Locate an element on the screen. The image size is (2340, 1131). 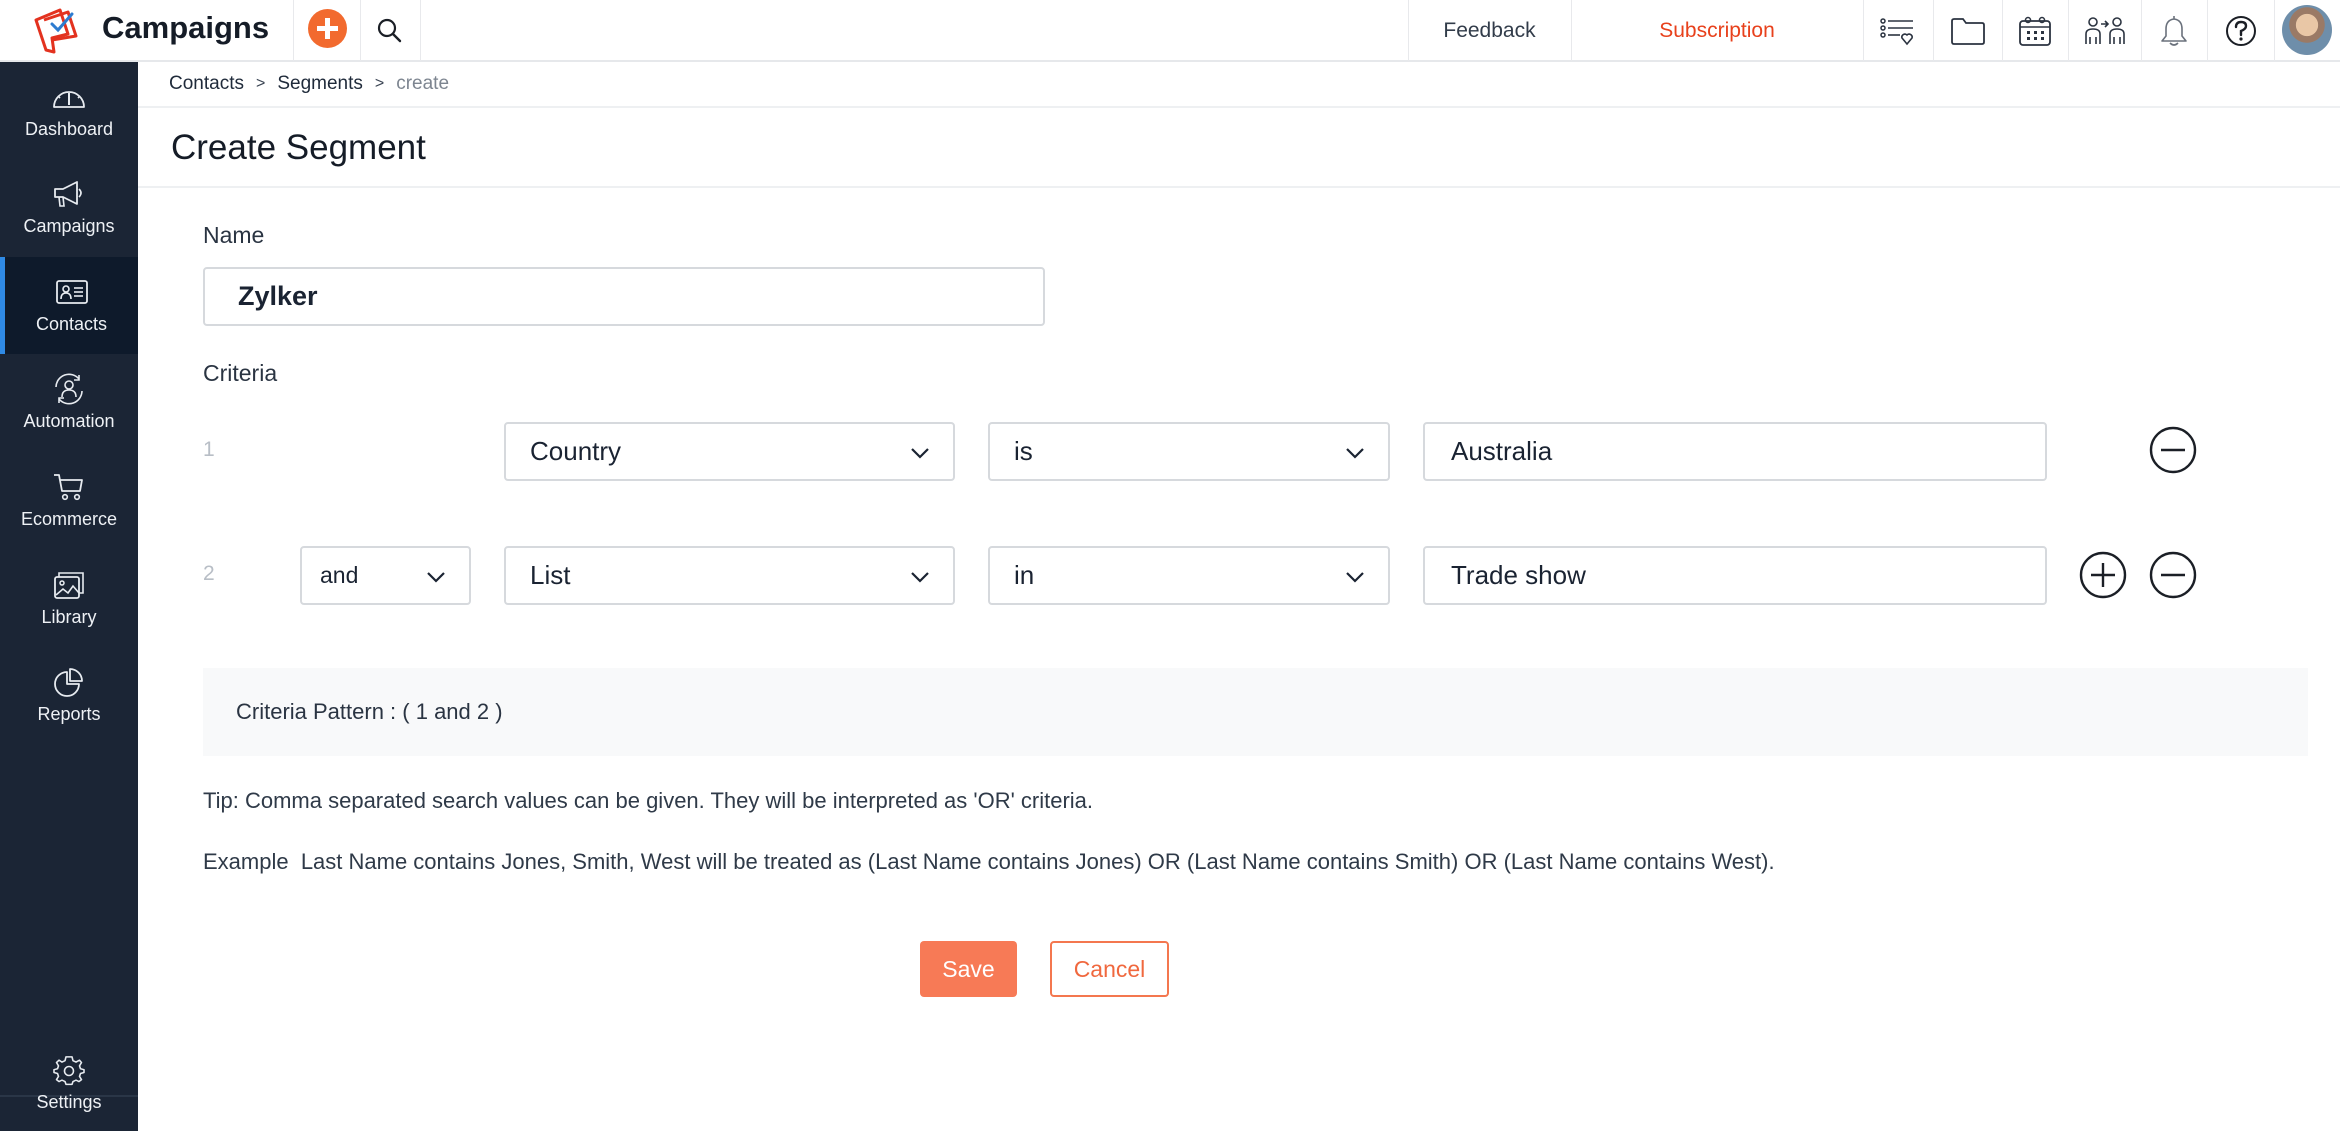
cart-icon is located at coordinates (68, 487).